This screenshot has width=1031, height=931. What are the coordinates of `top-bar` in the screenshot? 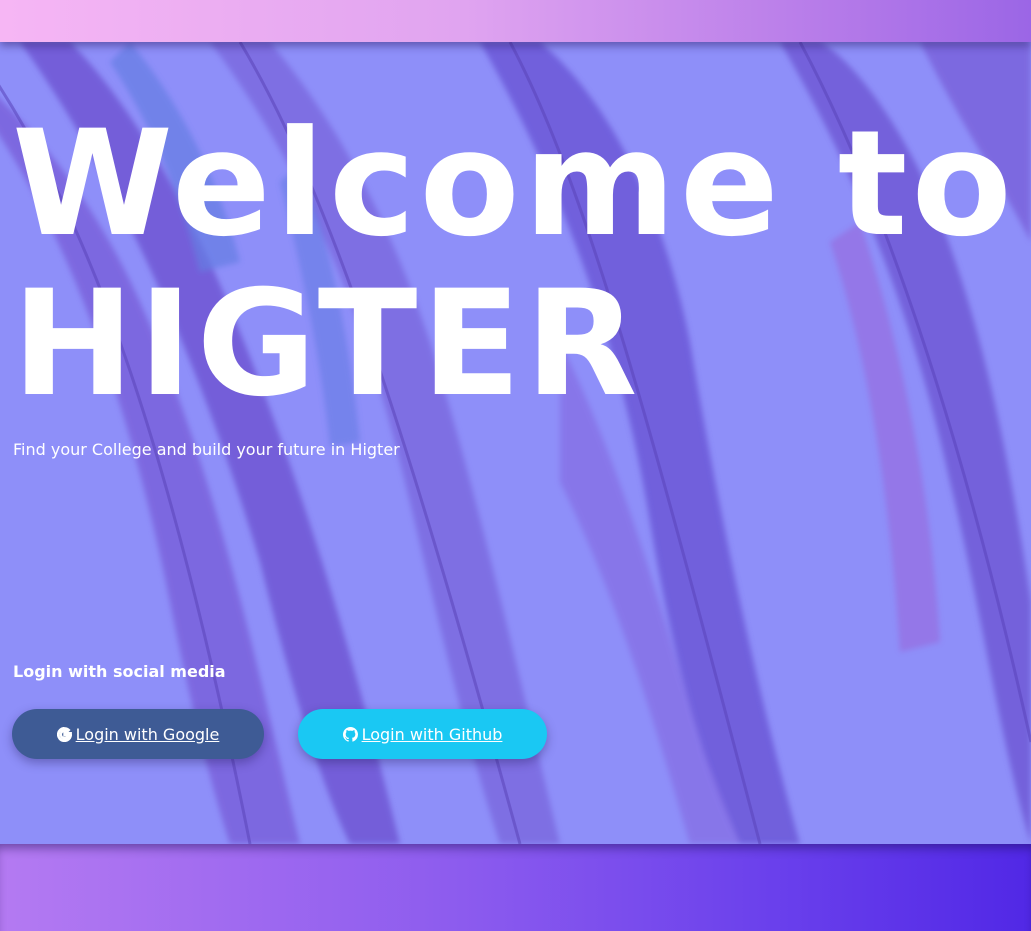 It's located at (515, 21).